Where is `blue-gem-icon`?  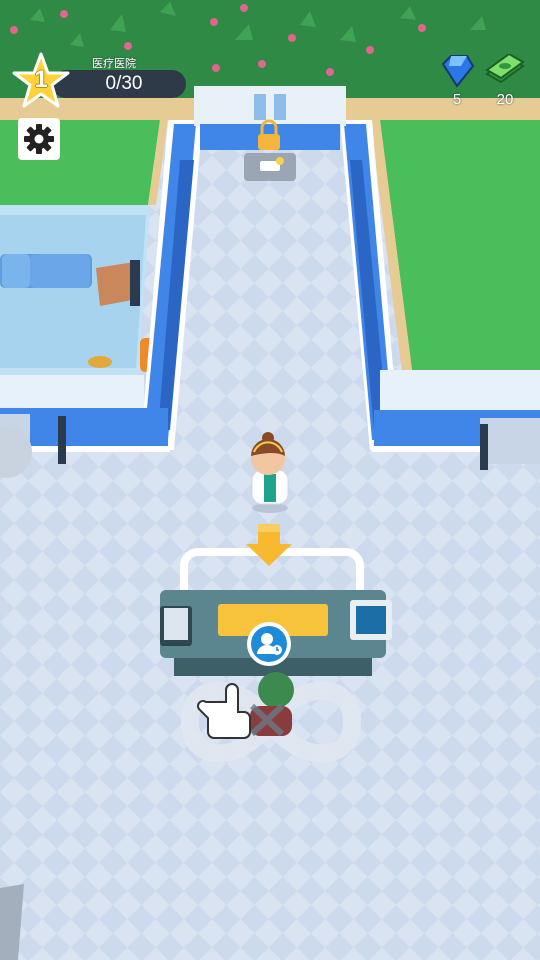
blue-gem-icon is located at coordinates (458, 71).